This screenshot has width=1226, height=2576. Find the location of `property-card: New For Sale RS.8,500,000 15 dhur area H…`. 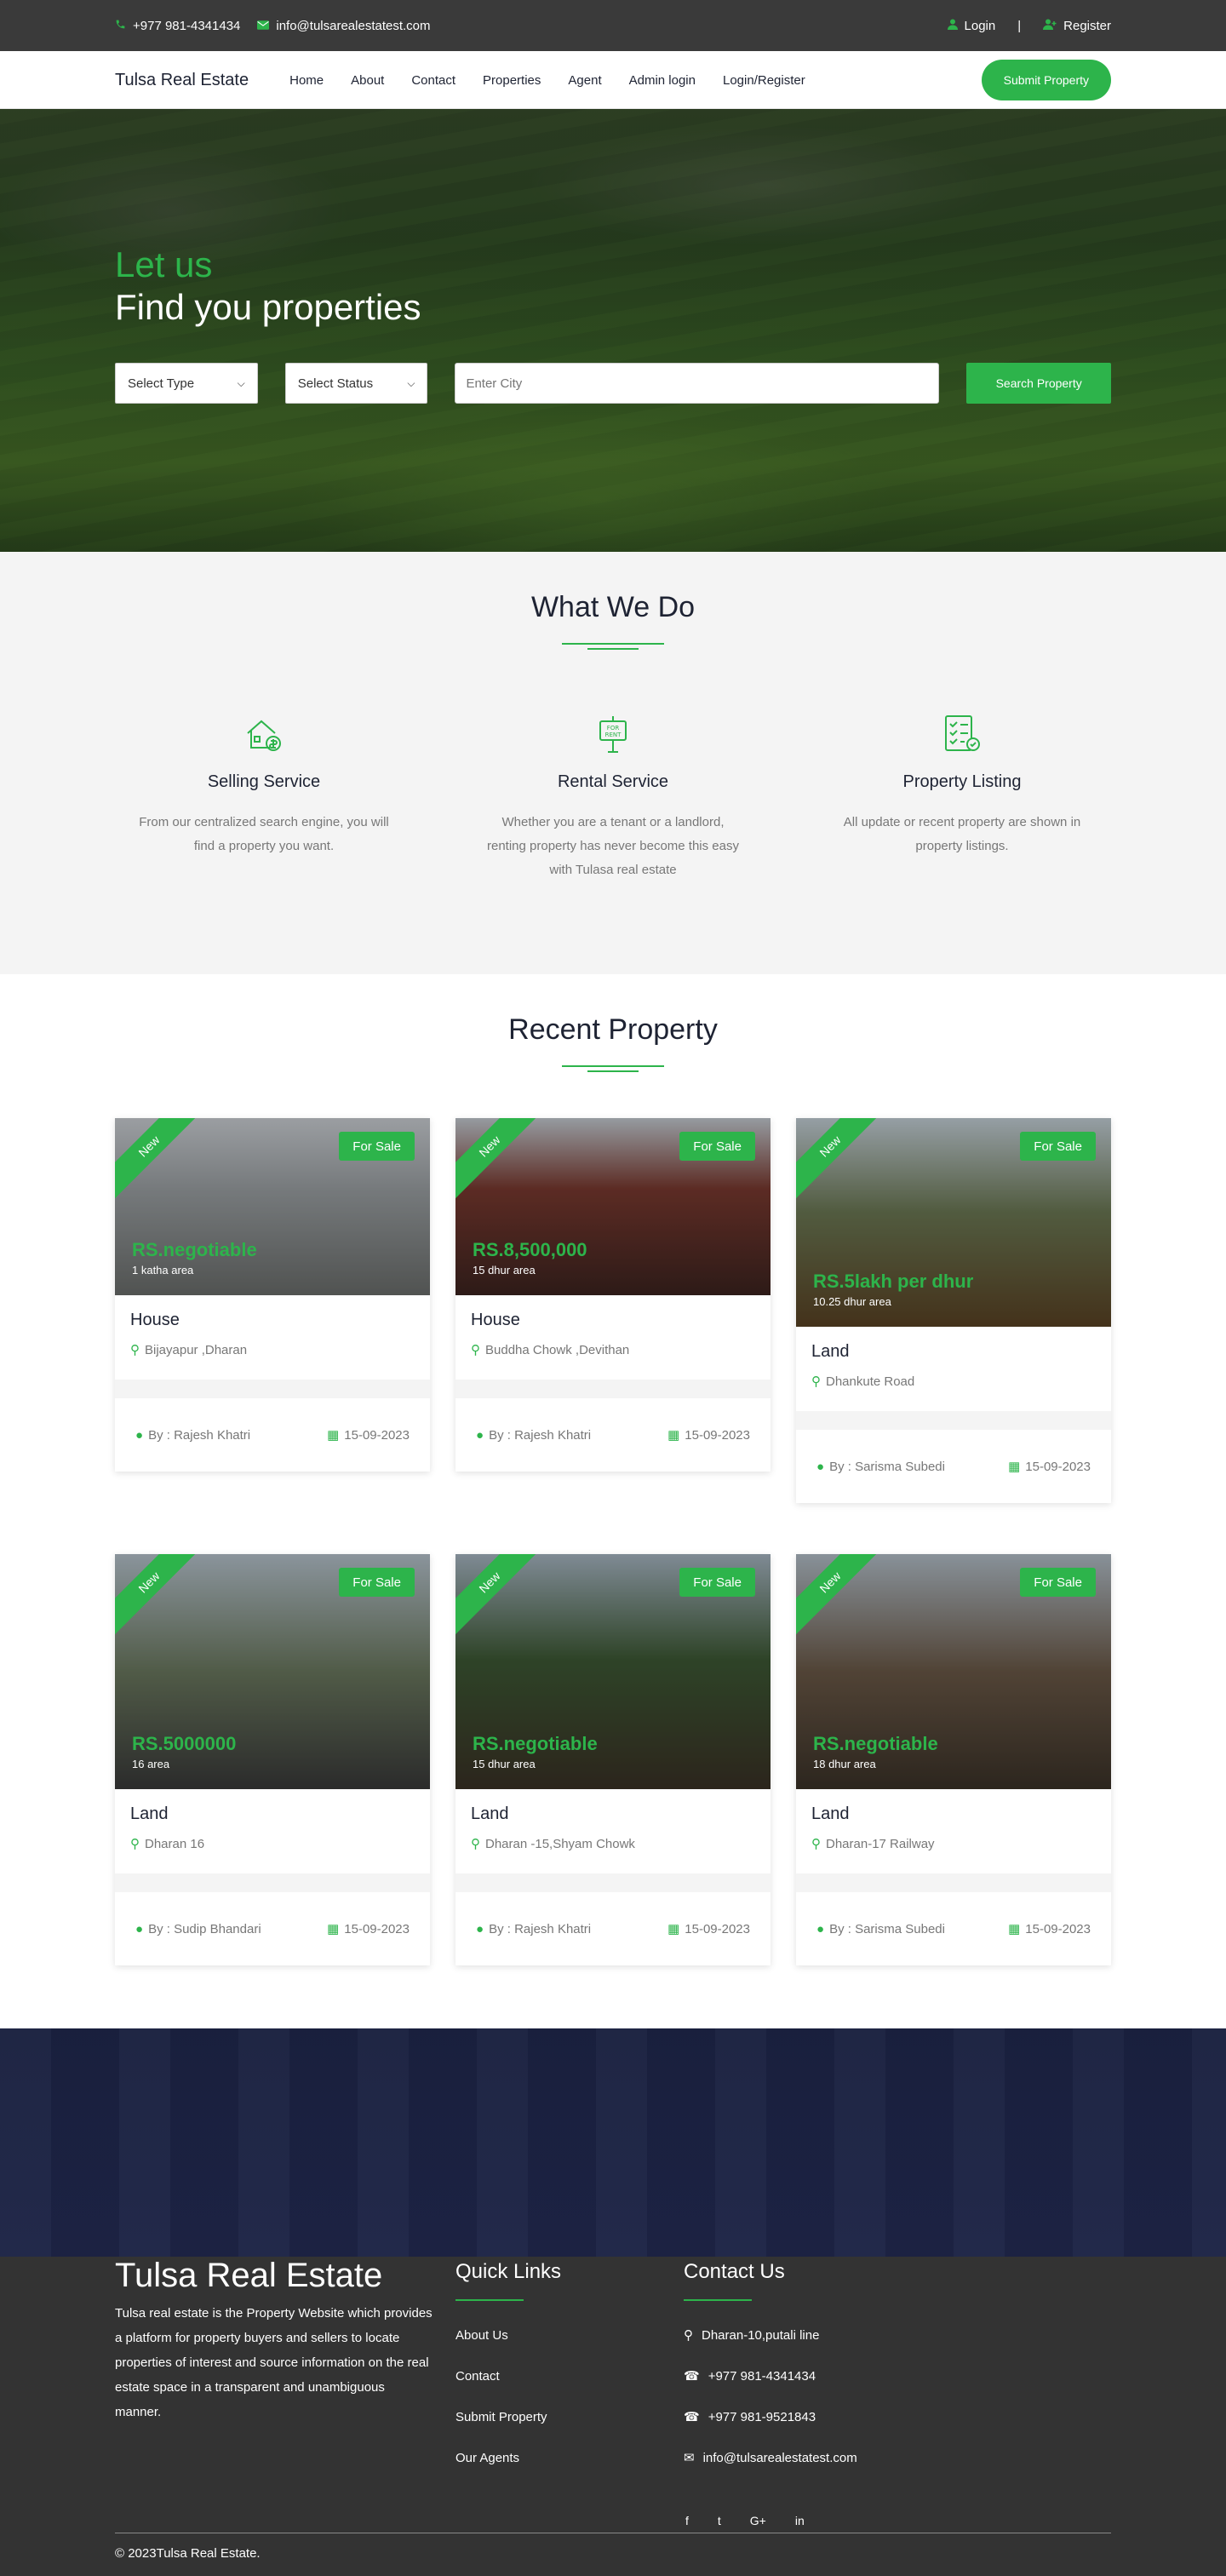

property-card: New For Sale RS.8,500,000 15 dhur area H… is located at coordinates (613, 1295).